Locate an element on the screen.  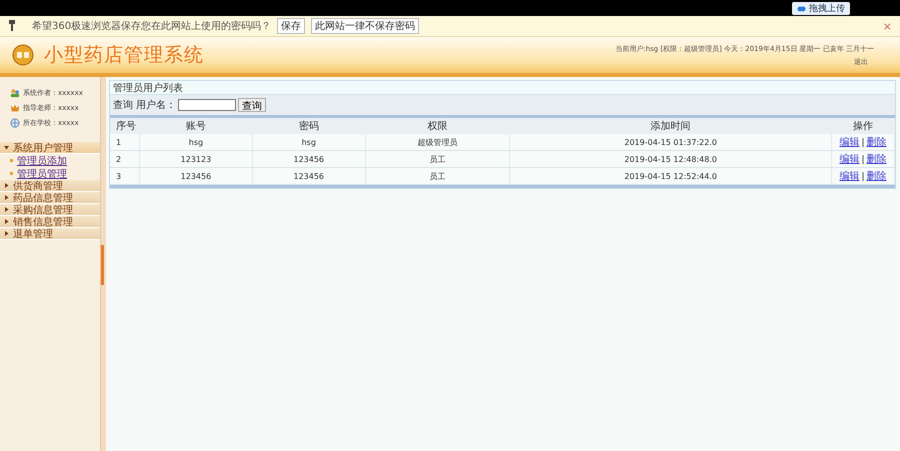
table-cell: 123123 is located at coordinates (196, 159).